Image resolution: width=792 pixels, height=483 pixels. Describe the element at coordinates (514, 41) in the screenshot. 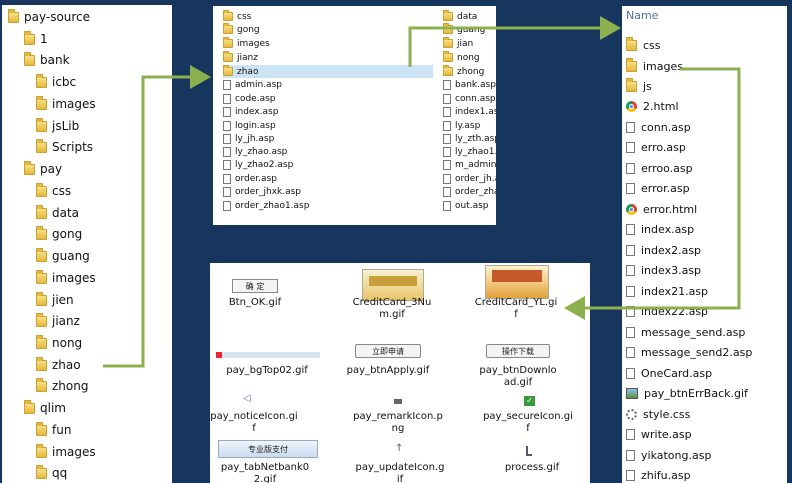

I see `arrow-folder-to-name-list` at that location.